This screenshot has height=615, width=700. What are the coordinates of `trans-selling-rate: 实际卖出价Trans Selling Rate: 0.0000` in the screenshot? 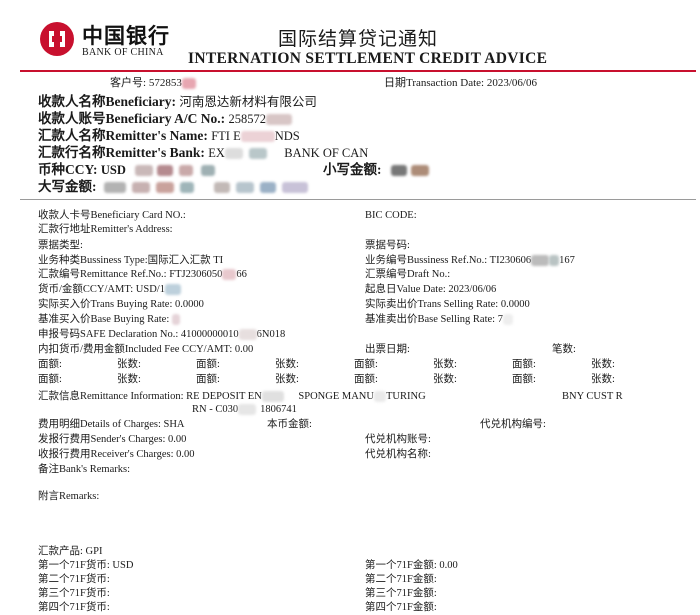 It's located at (447, 304).